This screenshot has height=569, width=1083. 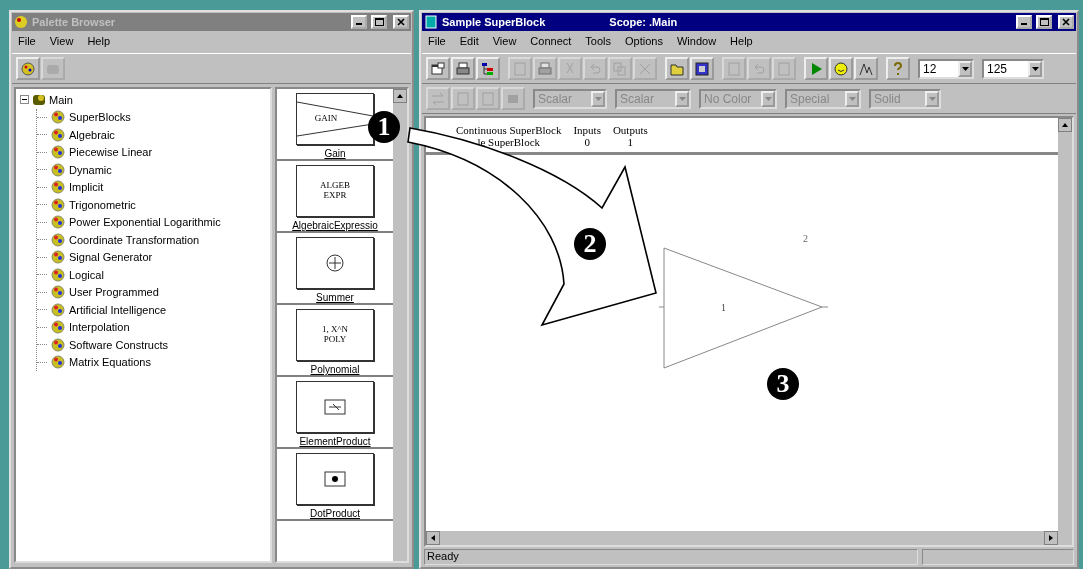 I want to click on block-label: Gain, so click(x=335, y=153).